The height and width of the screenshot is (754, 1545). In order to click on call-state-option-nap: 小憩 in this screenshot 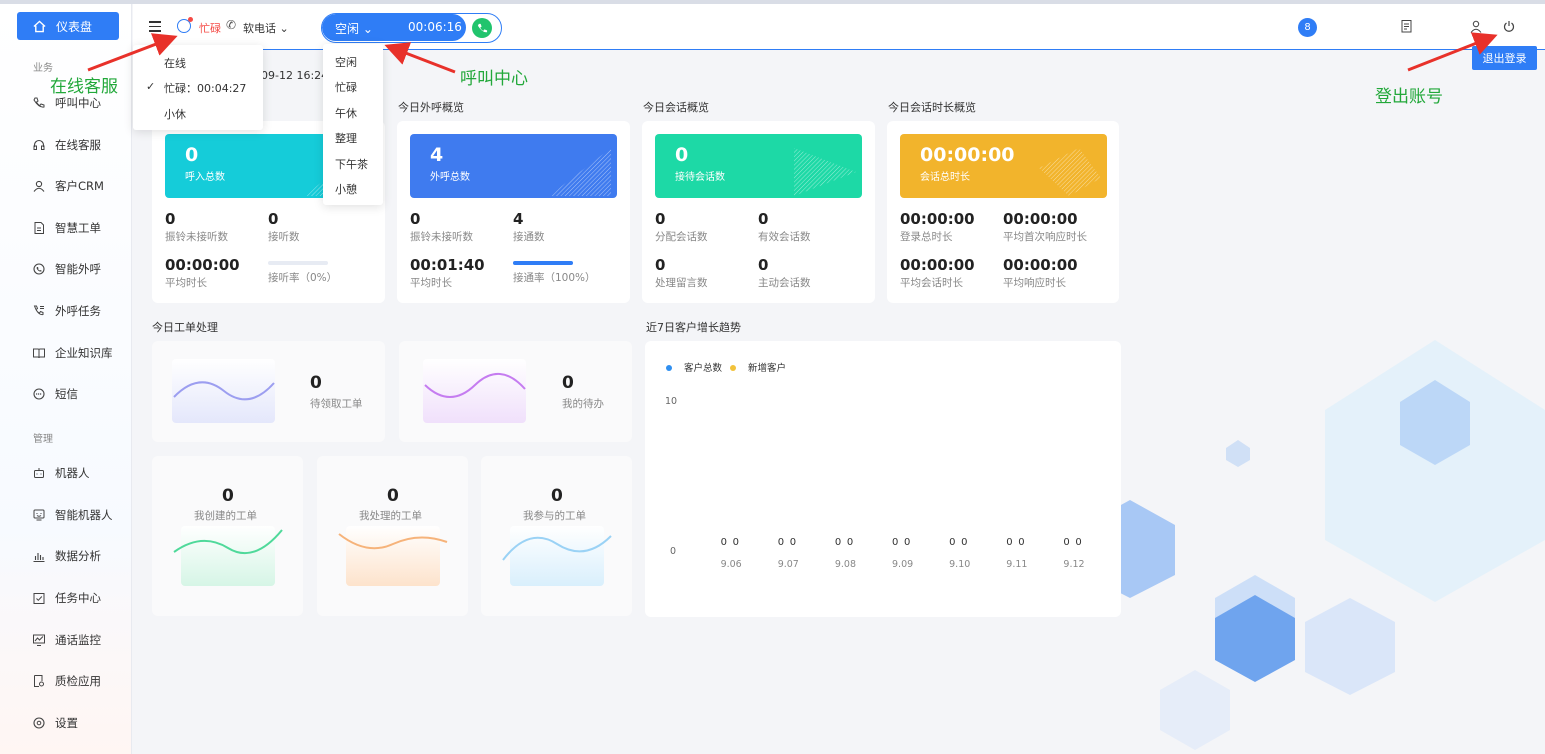, I will do `click(346, 189)`.